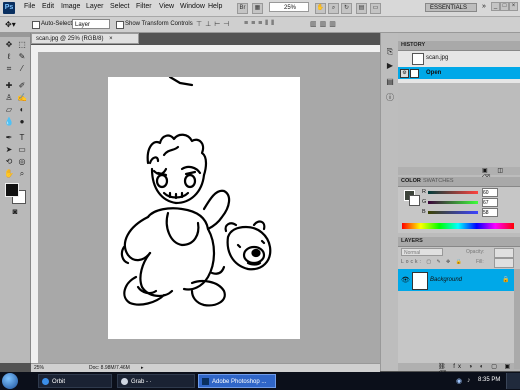  Describe the element at coordinates (39, 368) in the screenshot. I see `status-zoom: 25%` at that location.